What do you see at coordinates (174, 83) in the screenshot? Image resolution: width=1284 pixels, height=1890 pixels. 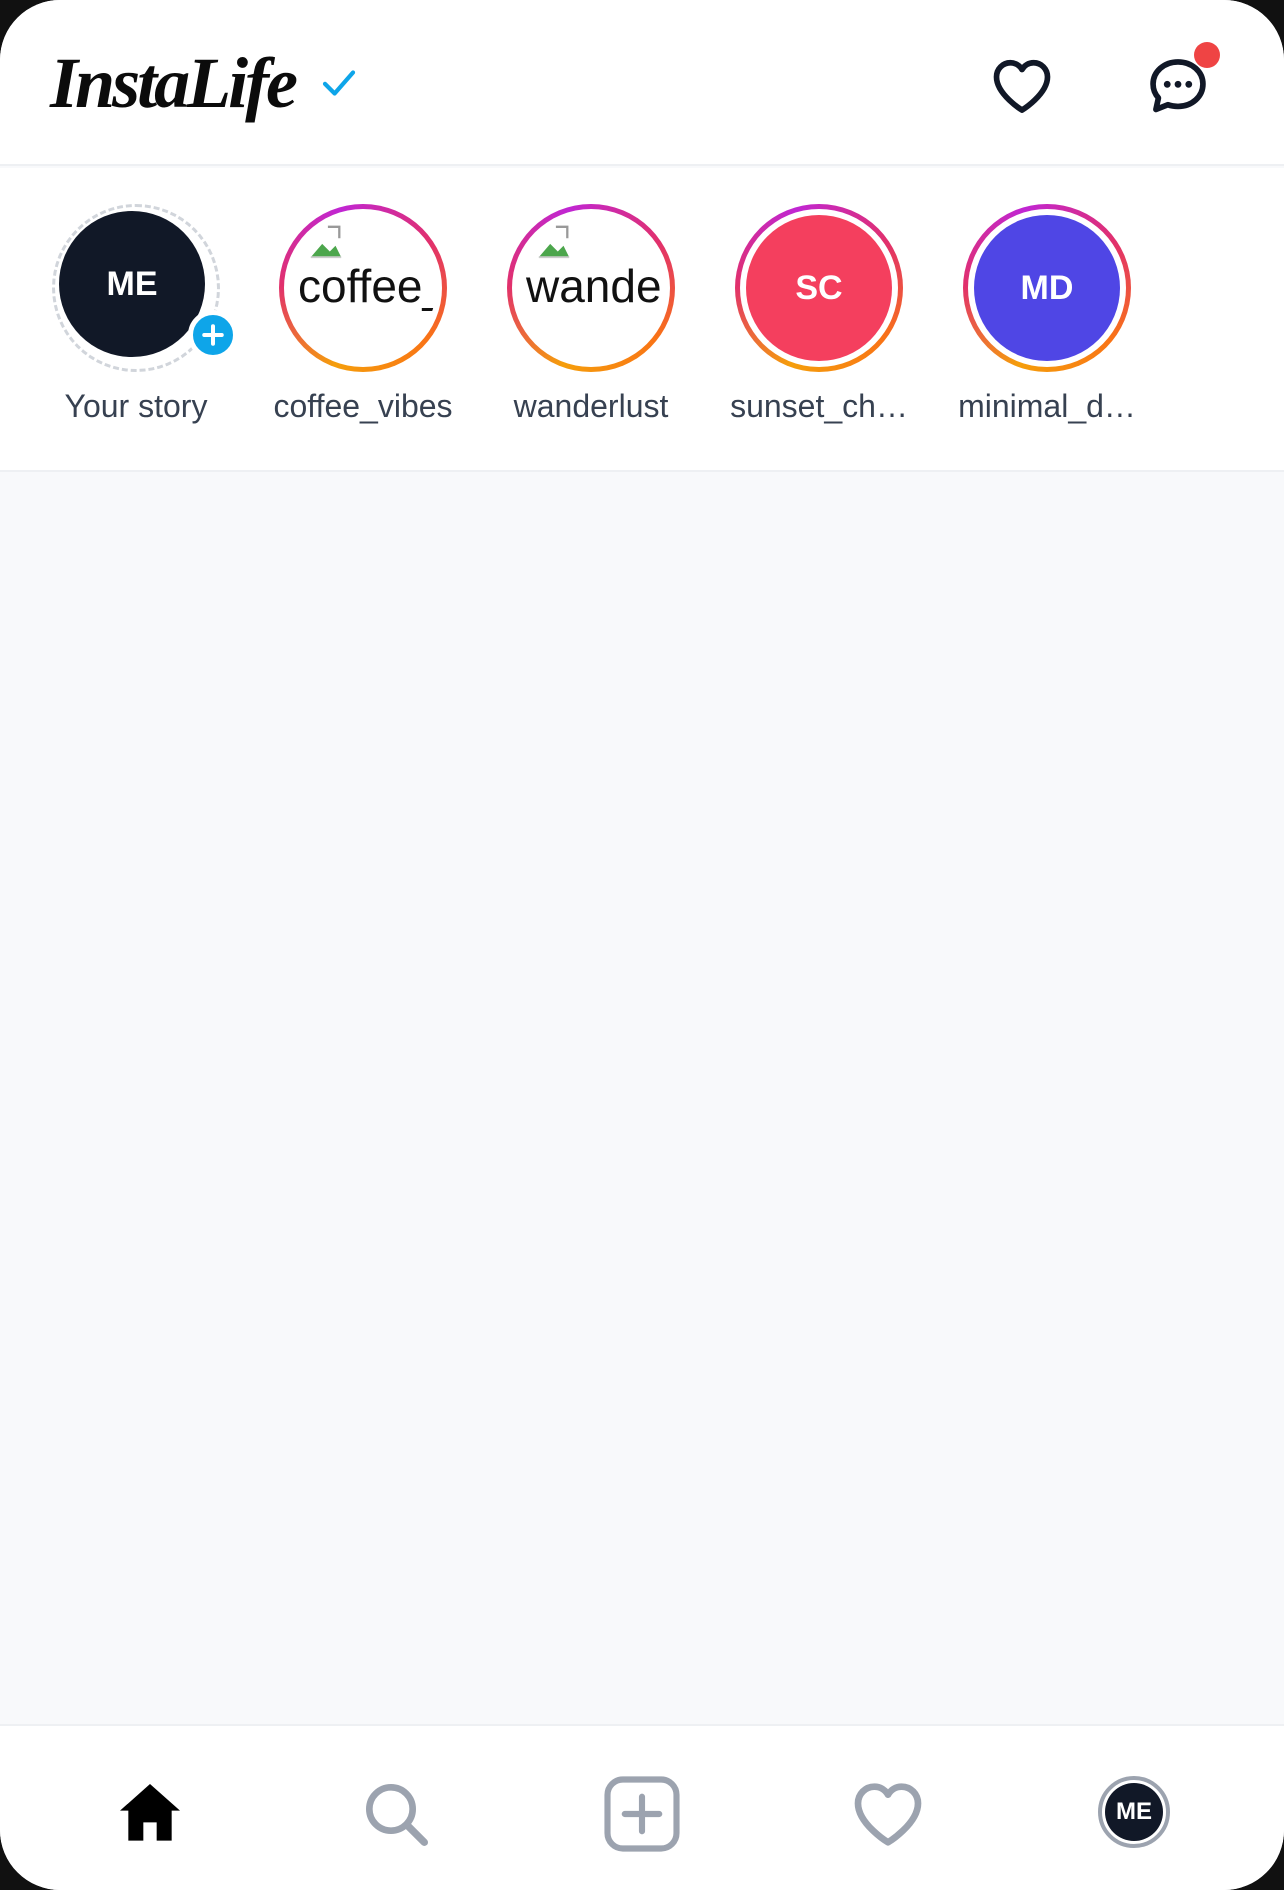 I see `app-logo: InstaLife` at bounding box center [174, 83].